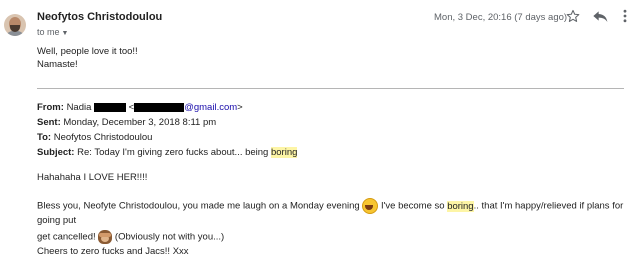 The width and height of the screenshot is (640, 267). I want to click on sender-name: Neofytos Christodoulou, so click(99, 17).